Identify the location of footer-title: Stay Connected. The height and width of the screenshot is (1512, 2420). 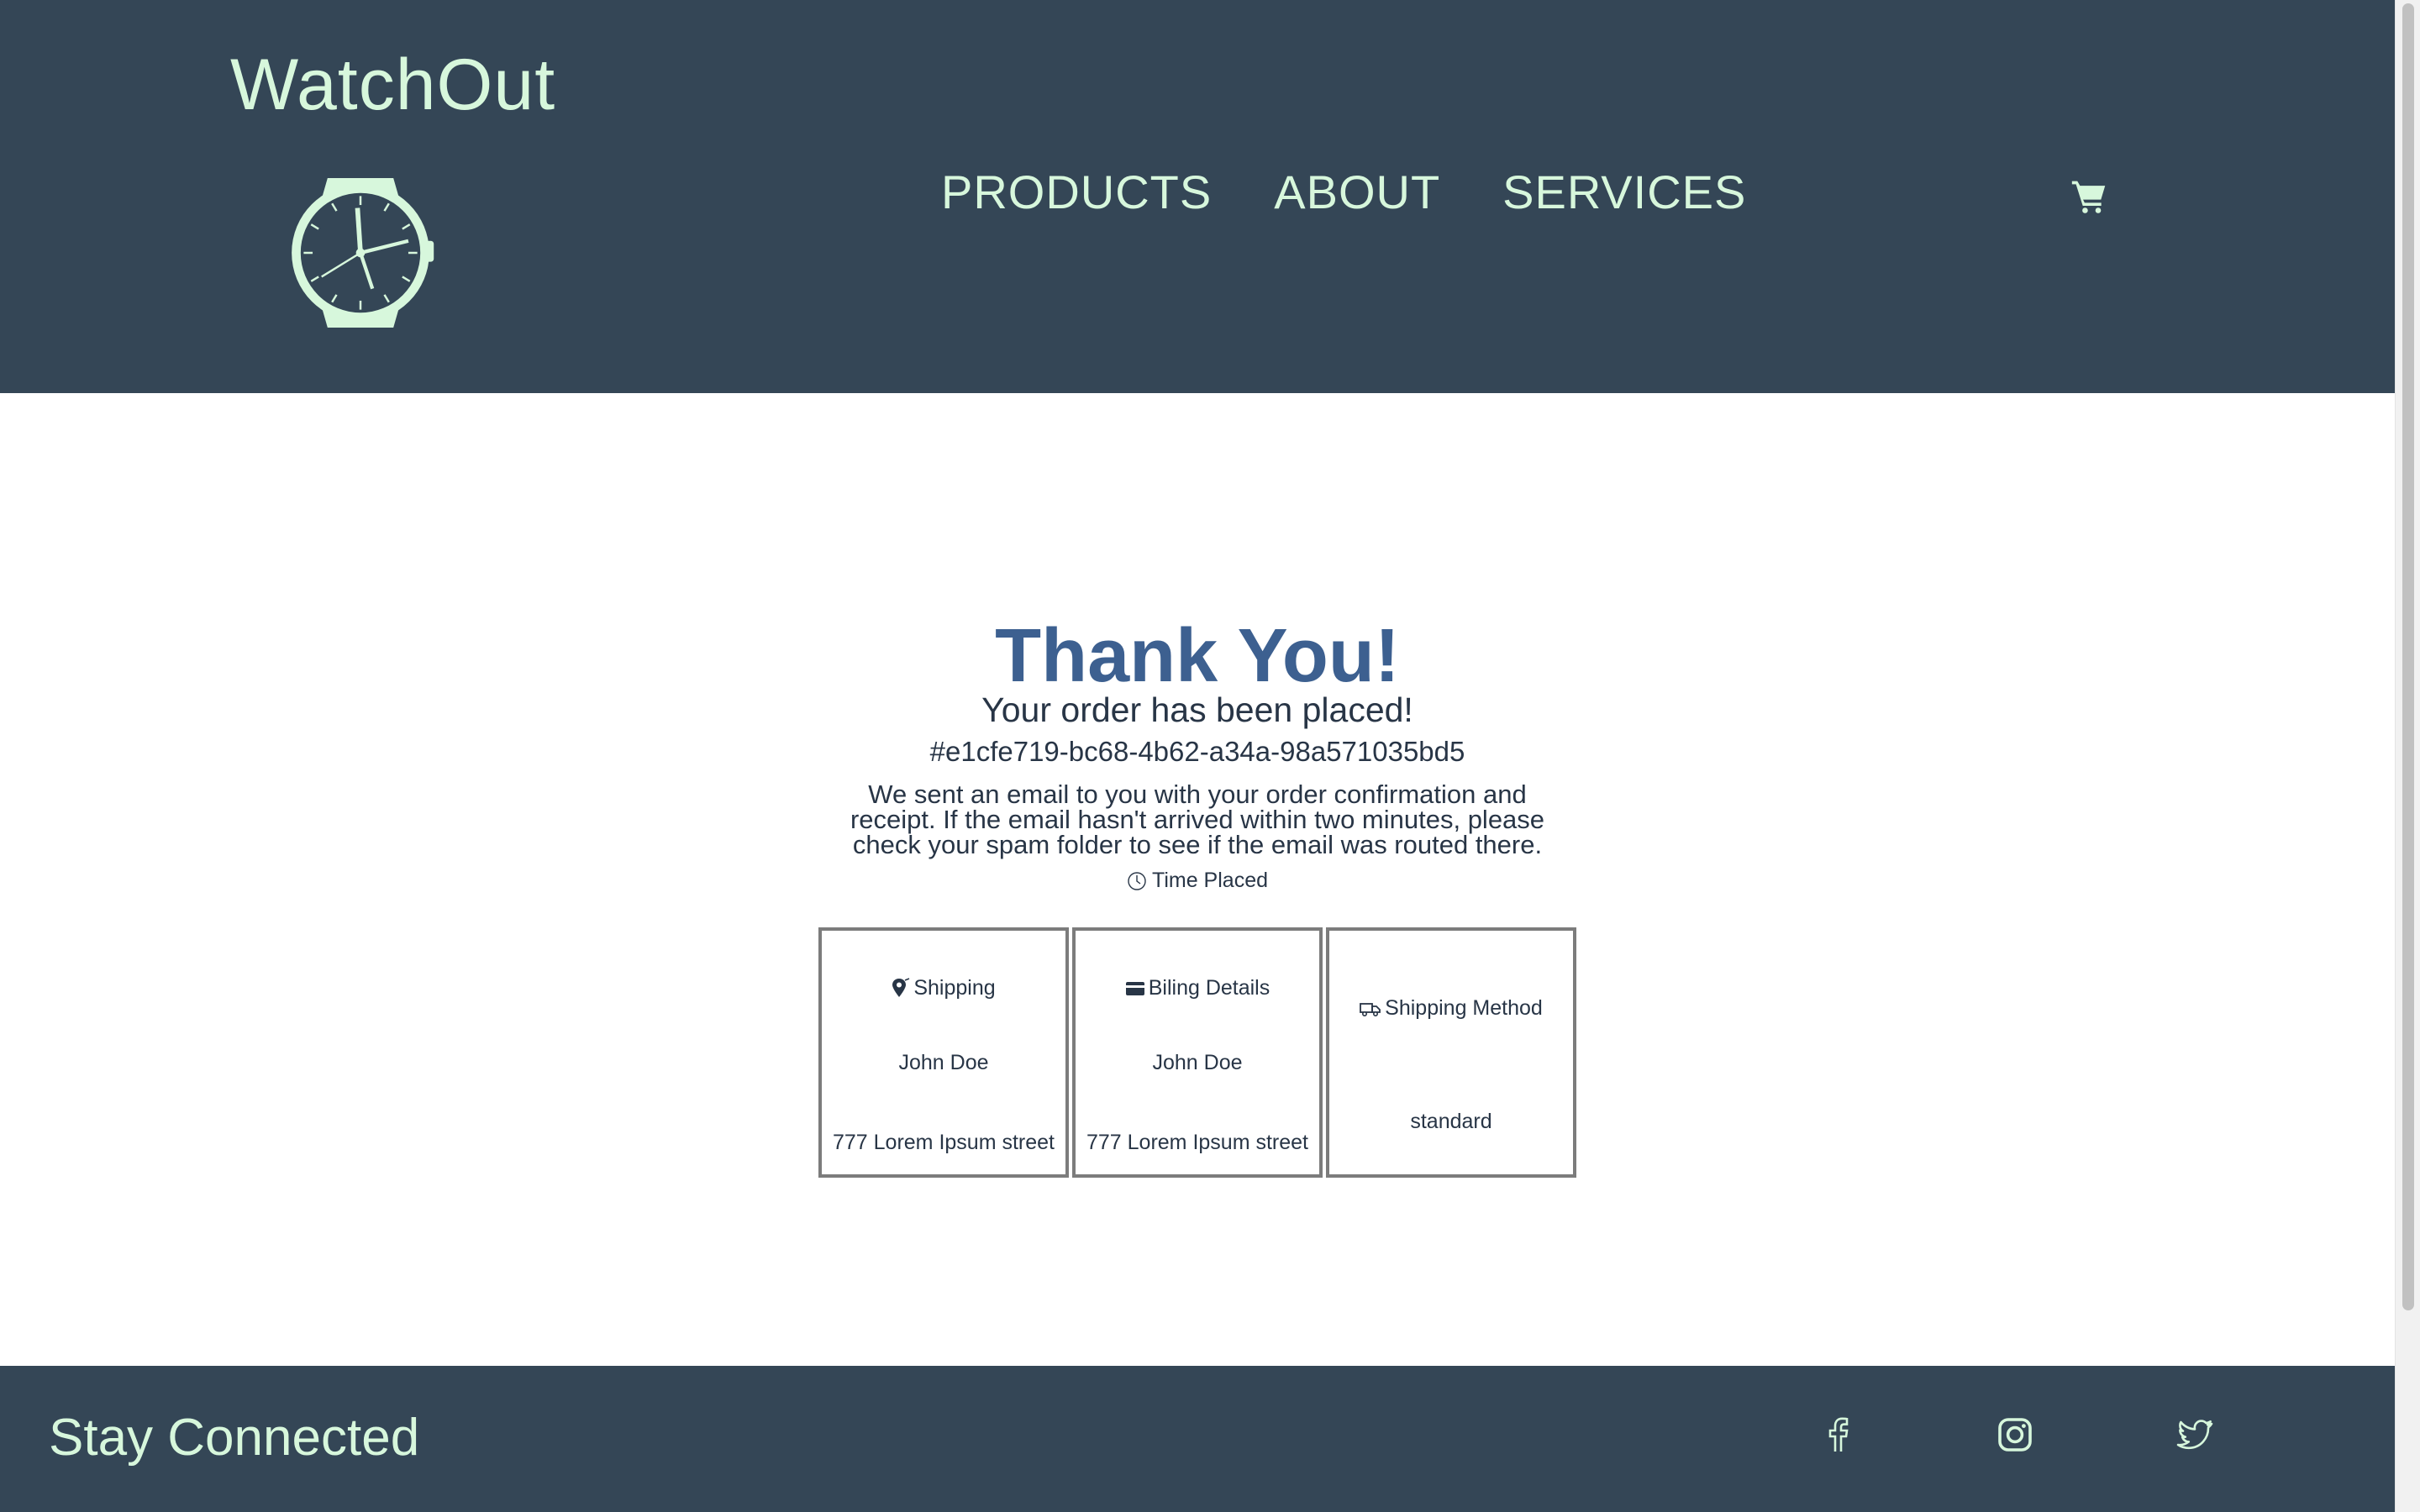
(234, 1438).